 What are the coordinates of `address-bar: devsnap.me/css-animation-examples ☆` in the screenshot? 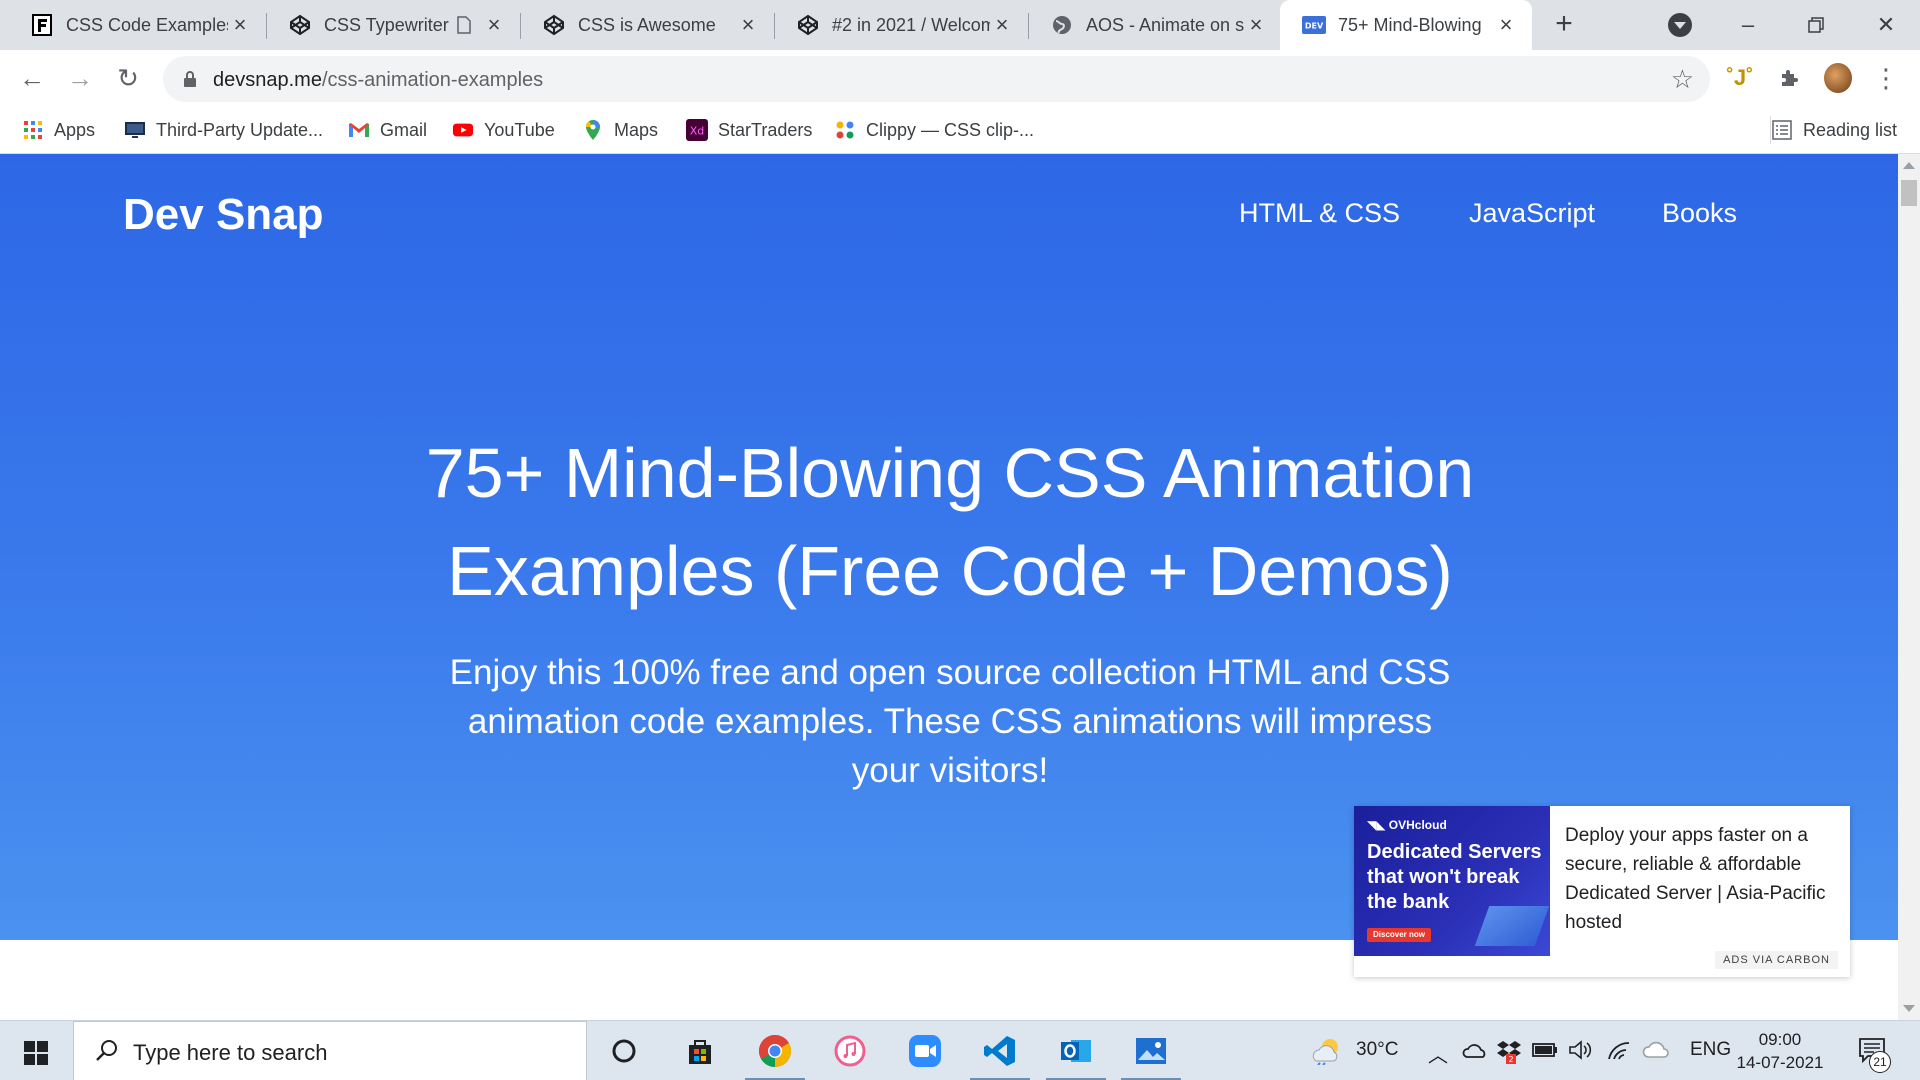 It's located at (936, 79).